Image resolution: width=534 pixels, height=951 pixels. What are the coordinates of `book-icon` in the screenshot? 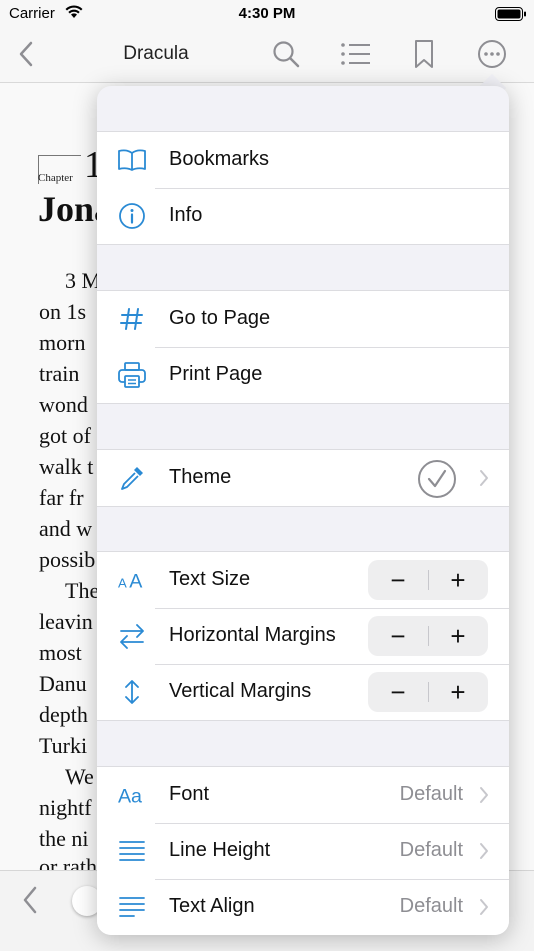 It's located at (132, 160).